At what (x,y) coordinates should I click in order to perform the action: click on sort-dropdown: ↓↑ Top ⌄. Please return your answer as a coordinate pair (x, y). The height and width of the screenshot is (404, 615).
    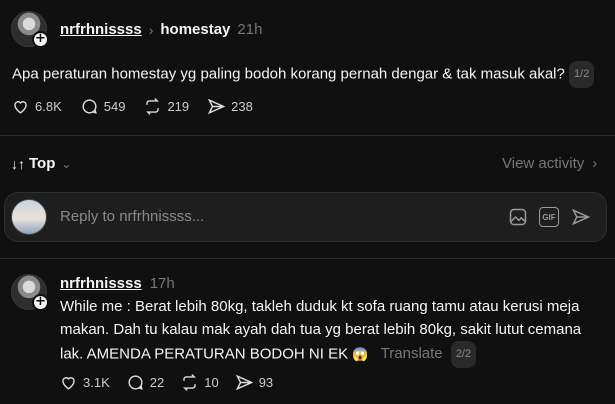
    Looking at the image, I should click on (41, 163).